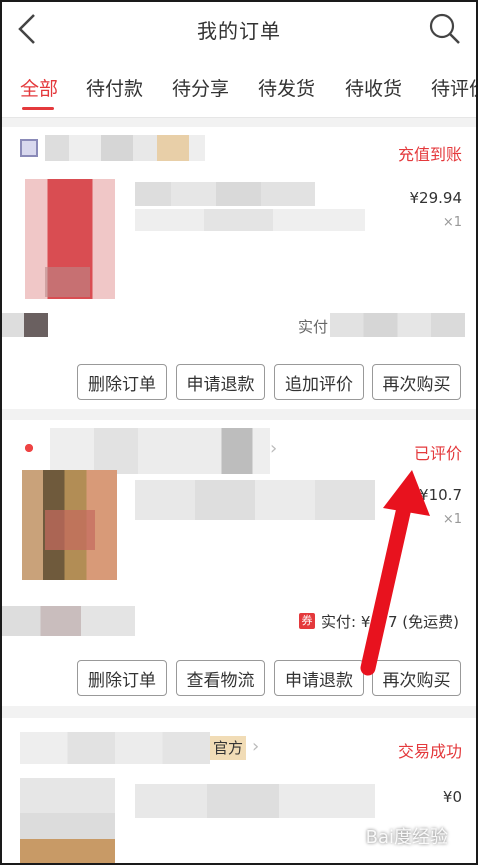  What do you see at coordinates (200, 87) in the screenshot?
I see `tab-pending-share: 待分享` at bounding box center [200, 87].